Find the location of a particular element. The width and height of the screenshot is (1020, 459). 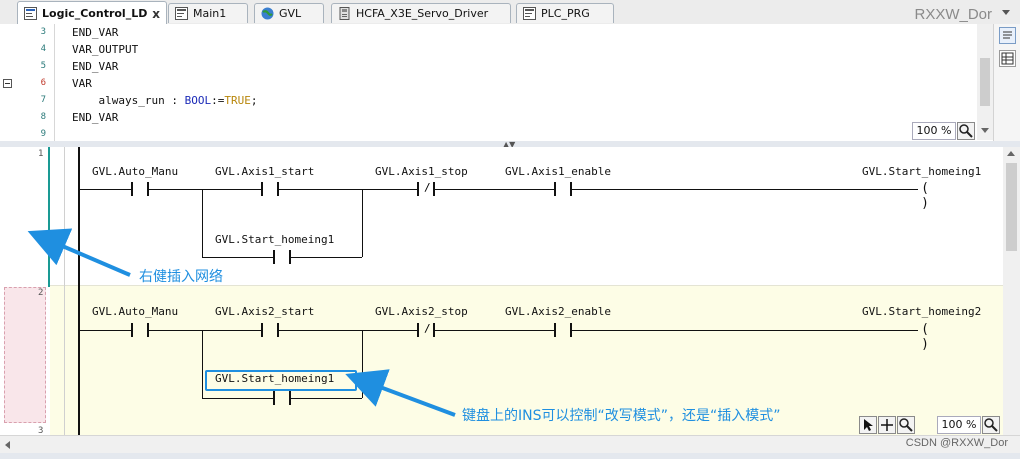

ladder-horizontal-scrollbar: CSDN @RXXW_Dor is located at coordinates (510, 444).